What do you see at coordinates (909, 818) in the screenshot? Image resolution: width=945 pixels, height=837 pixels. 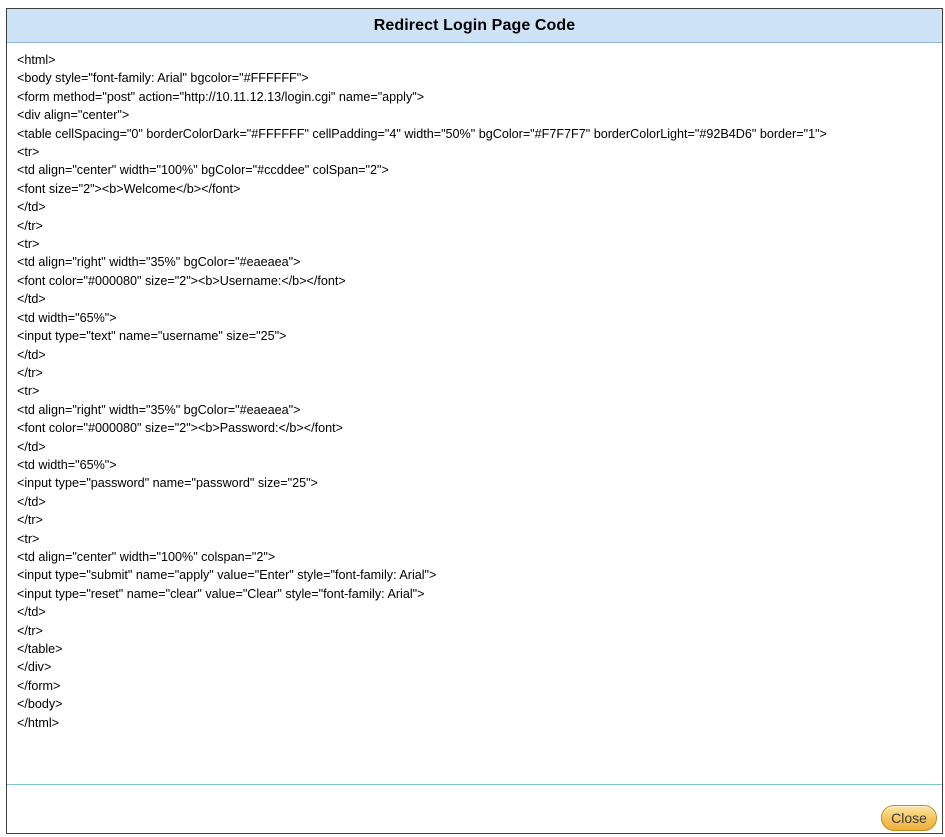 I see `close-button: Close` at bounding box center [909, 818].